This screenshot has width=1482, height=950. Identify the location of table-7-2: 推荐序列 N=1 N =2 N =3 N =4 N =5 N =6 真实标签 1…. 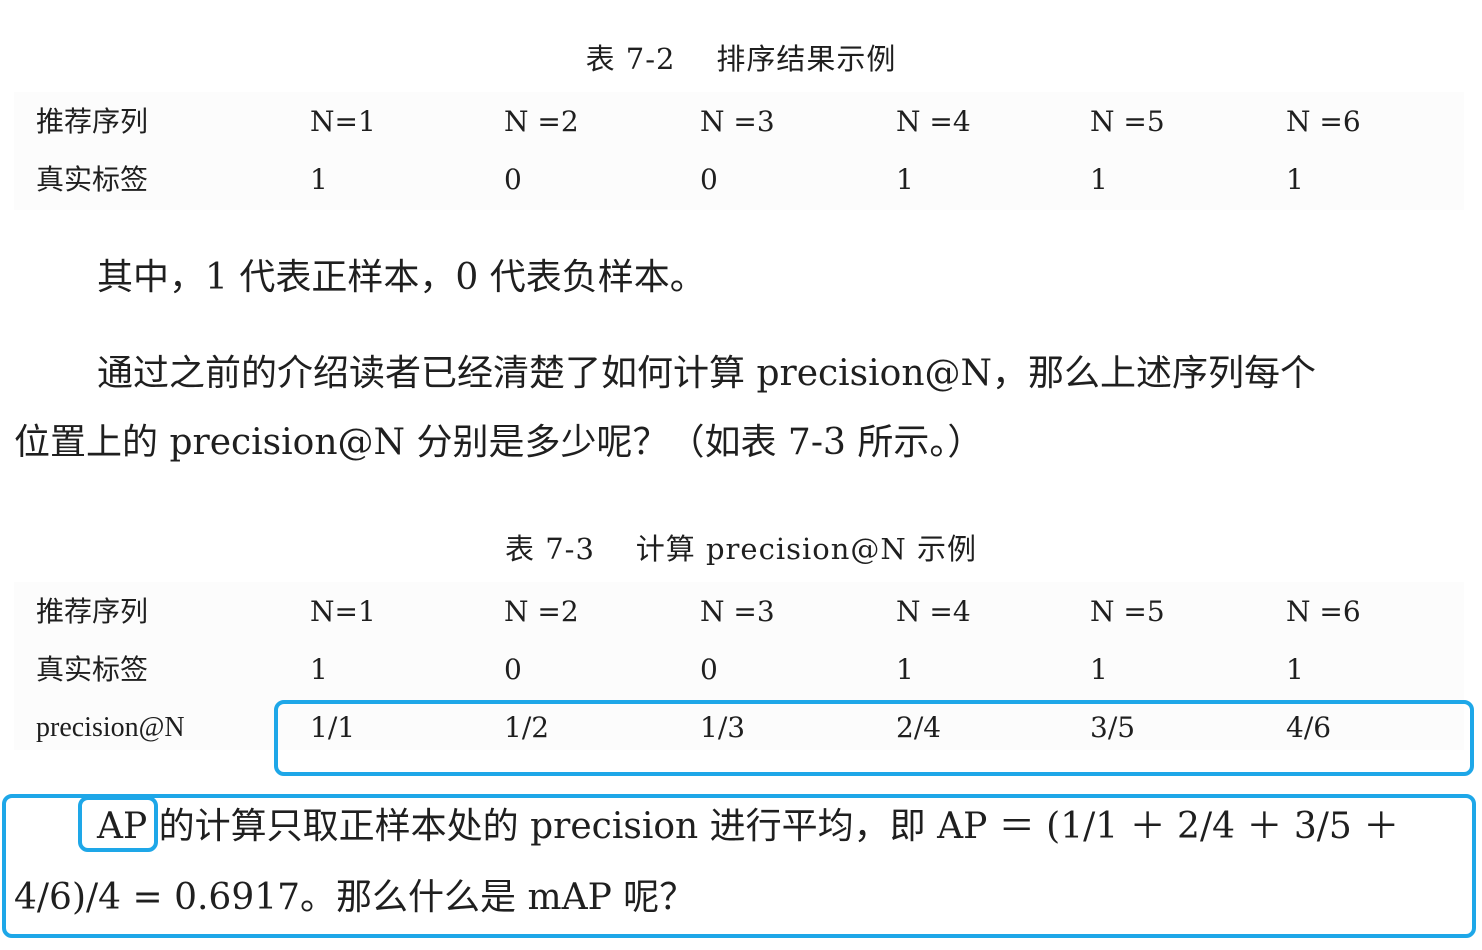
(739, 151).